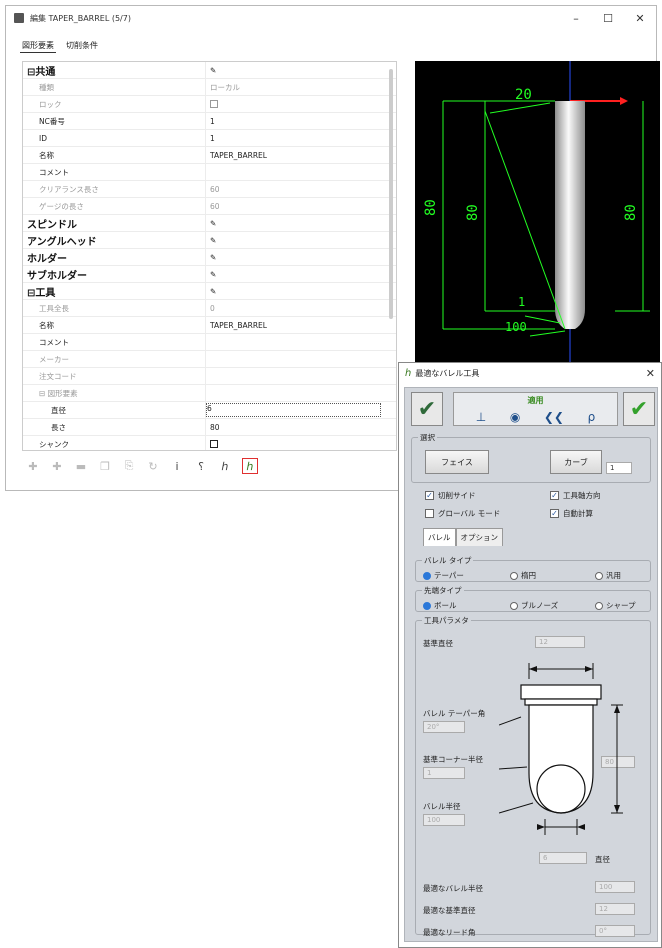 The image size is (662, 948). I want to click on target-icon: ◉, so click(515, 417).